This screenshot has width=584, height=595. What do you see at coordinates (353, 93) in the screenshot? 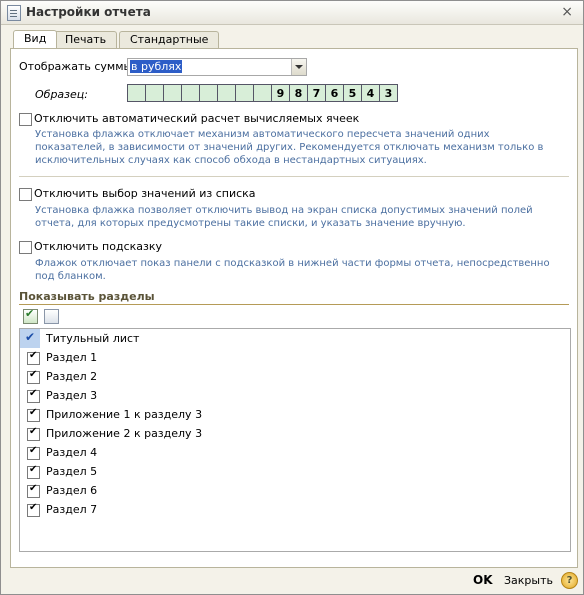
I see `sample-digit-cell: 5` at bounding box center [353, 93].